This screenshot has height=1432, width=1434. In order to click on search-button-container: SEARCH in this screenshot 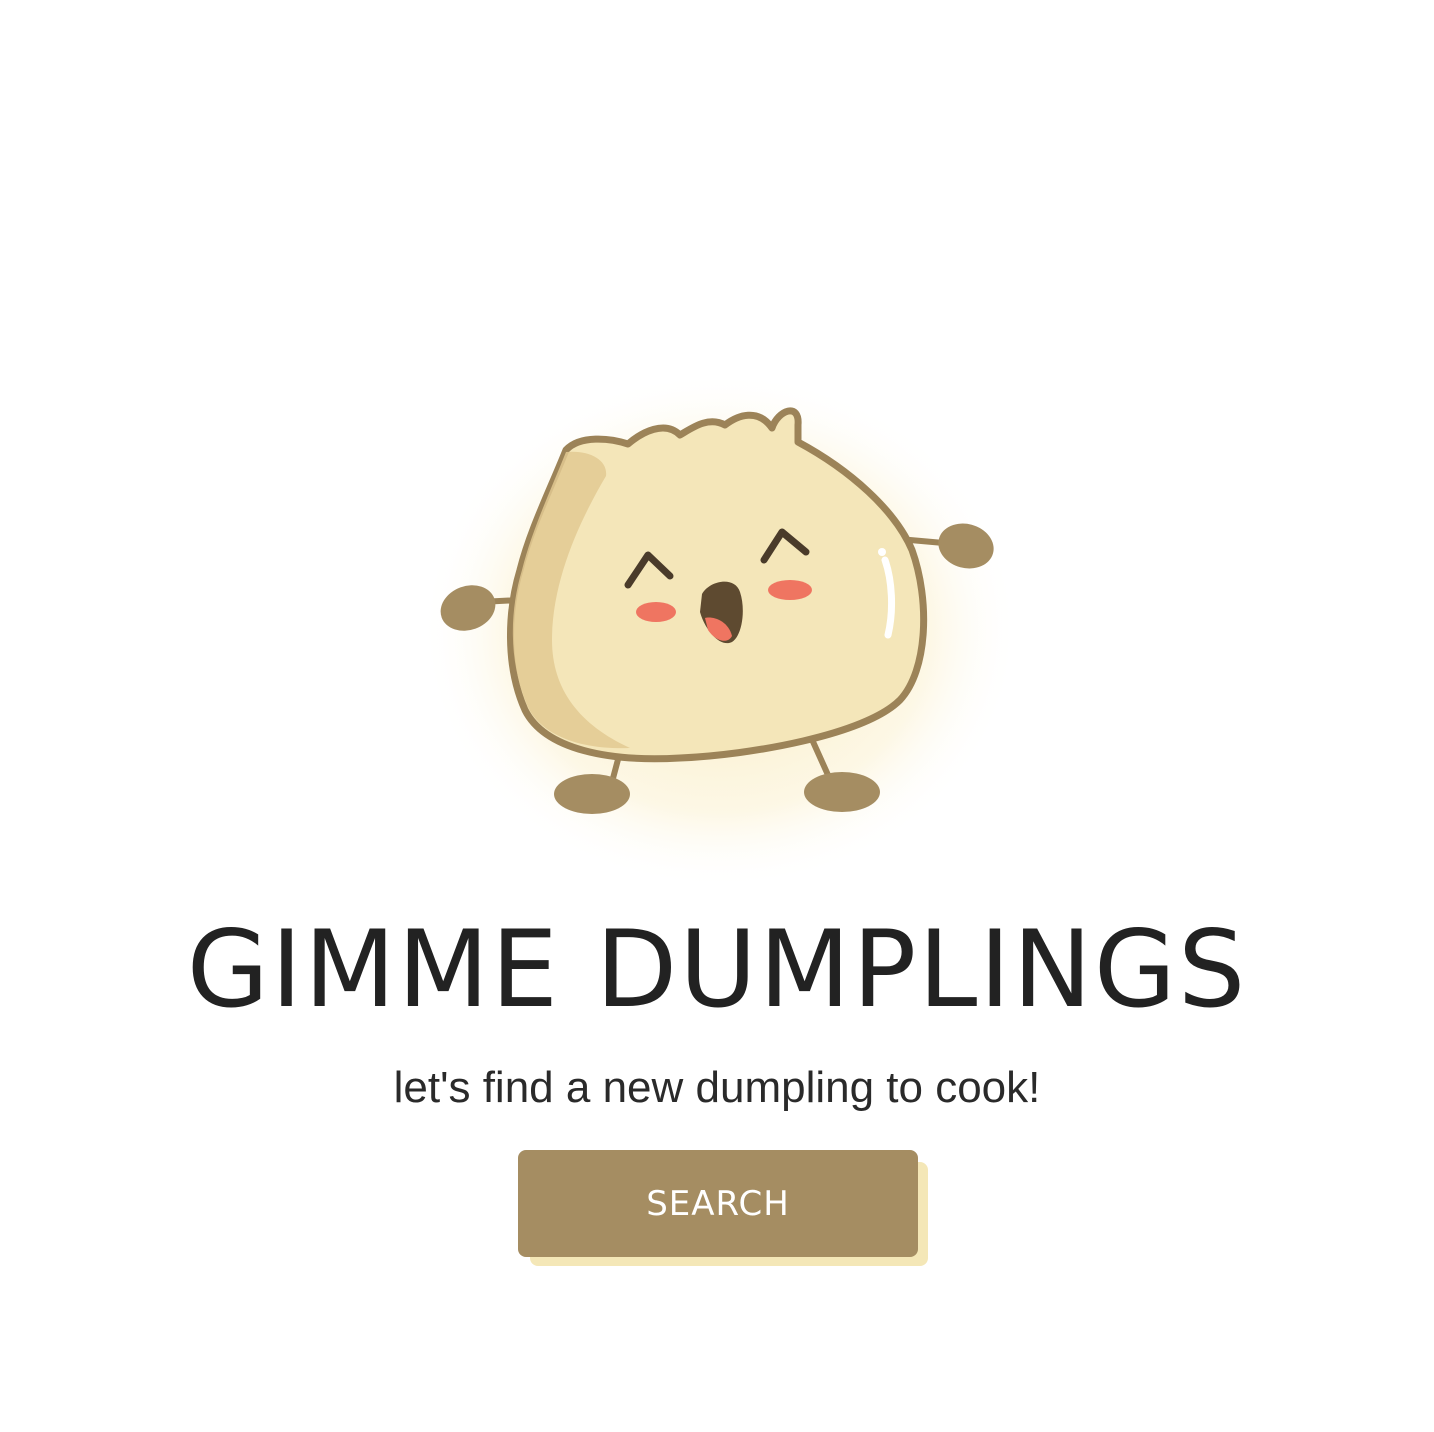, I will do `click(724, 1209)`.